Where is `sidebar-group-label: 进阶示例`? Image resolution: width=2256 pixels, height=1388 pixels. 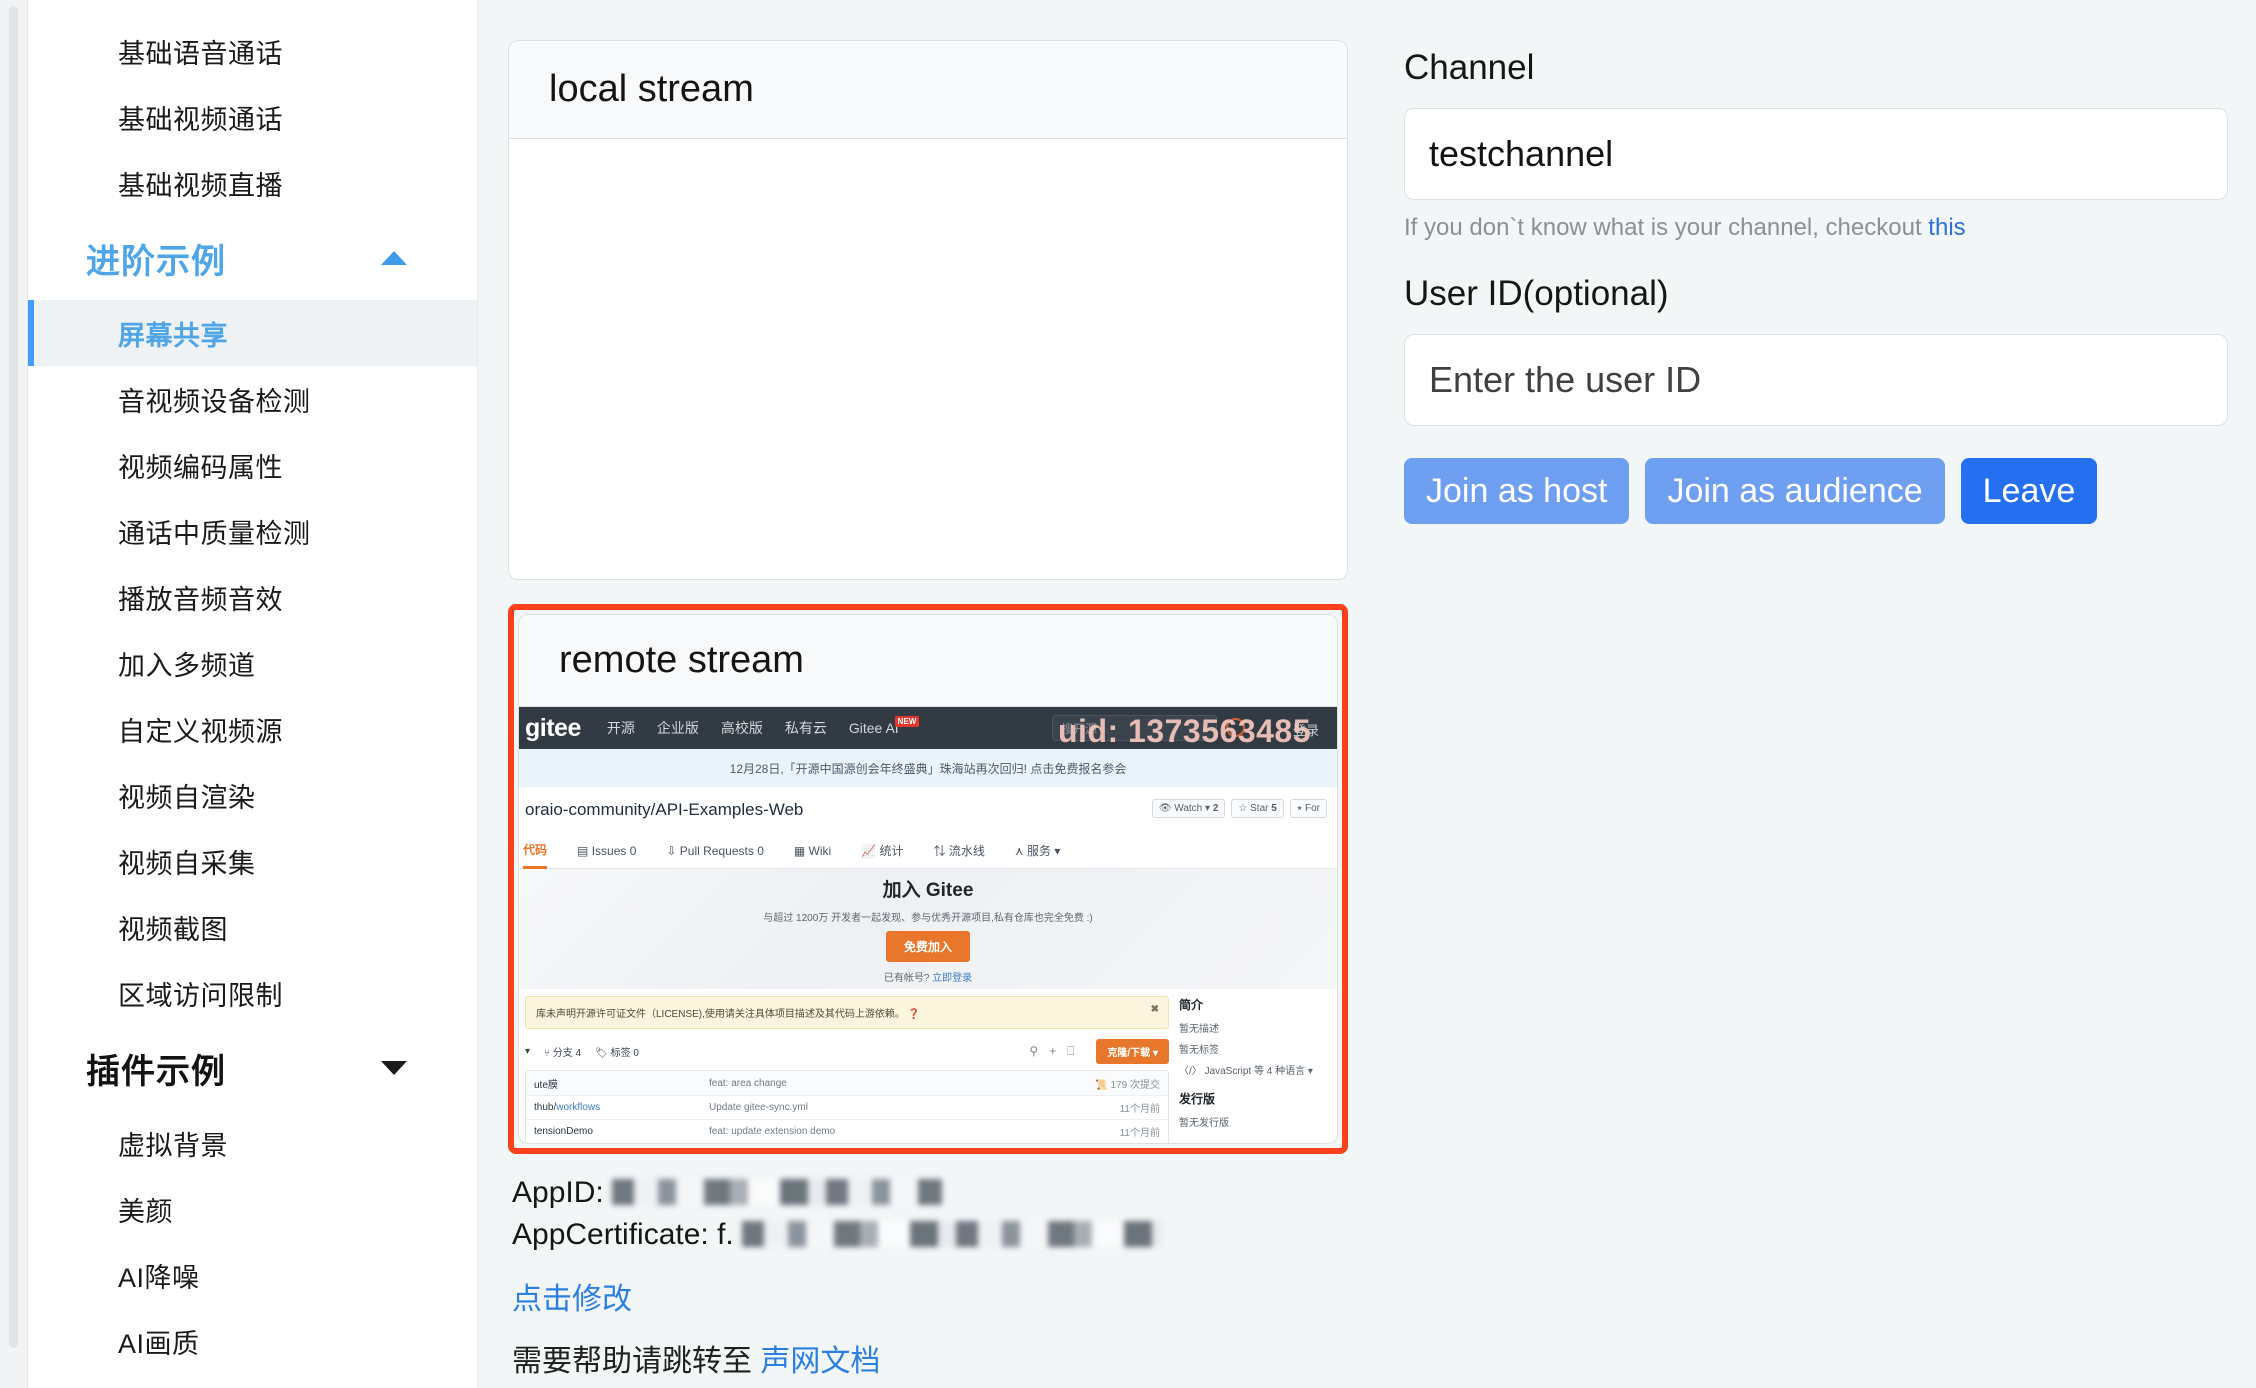
sidebar-group-label: 进阶示例 is located at coordinates (156, 261).